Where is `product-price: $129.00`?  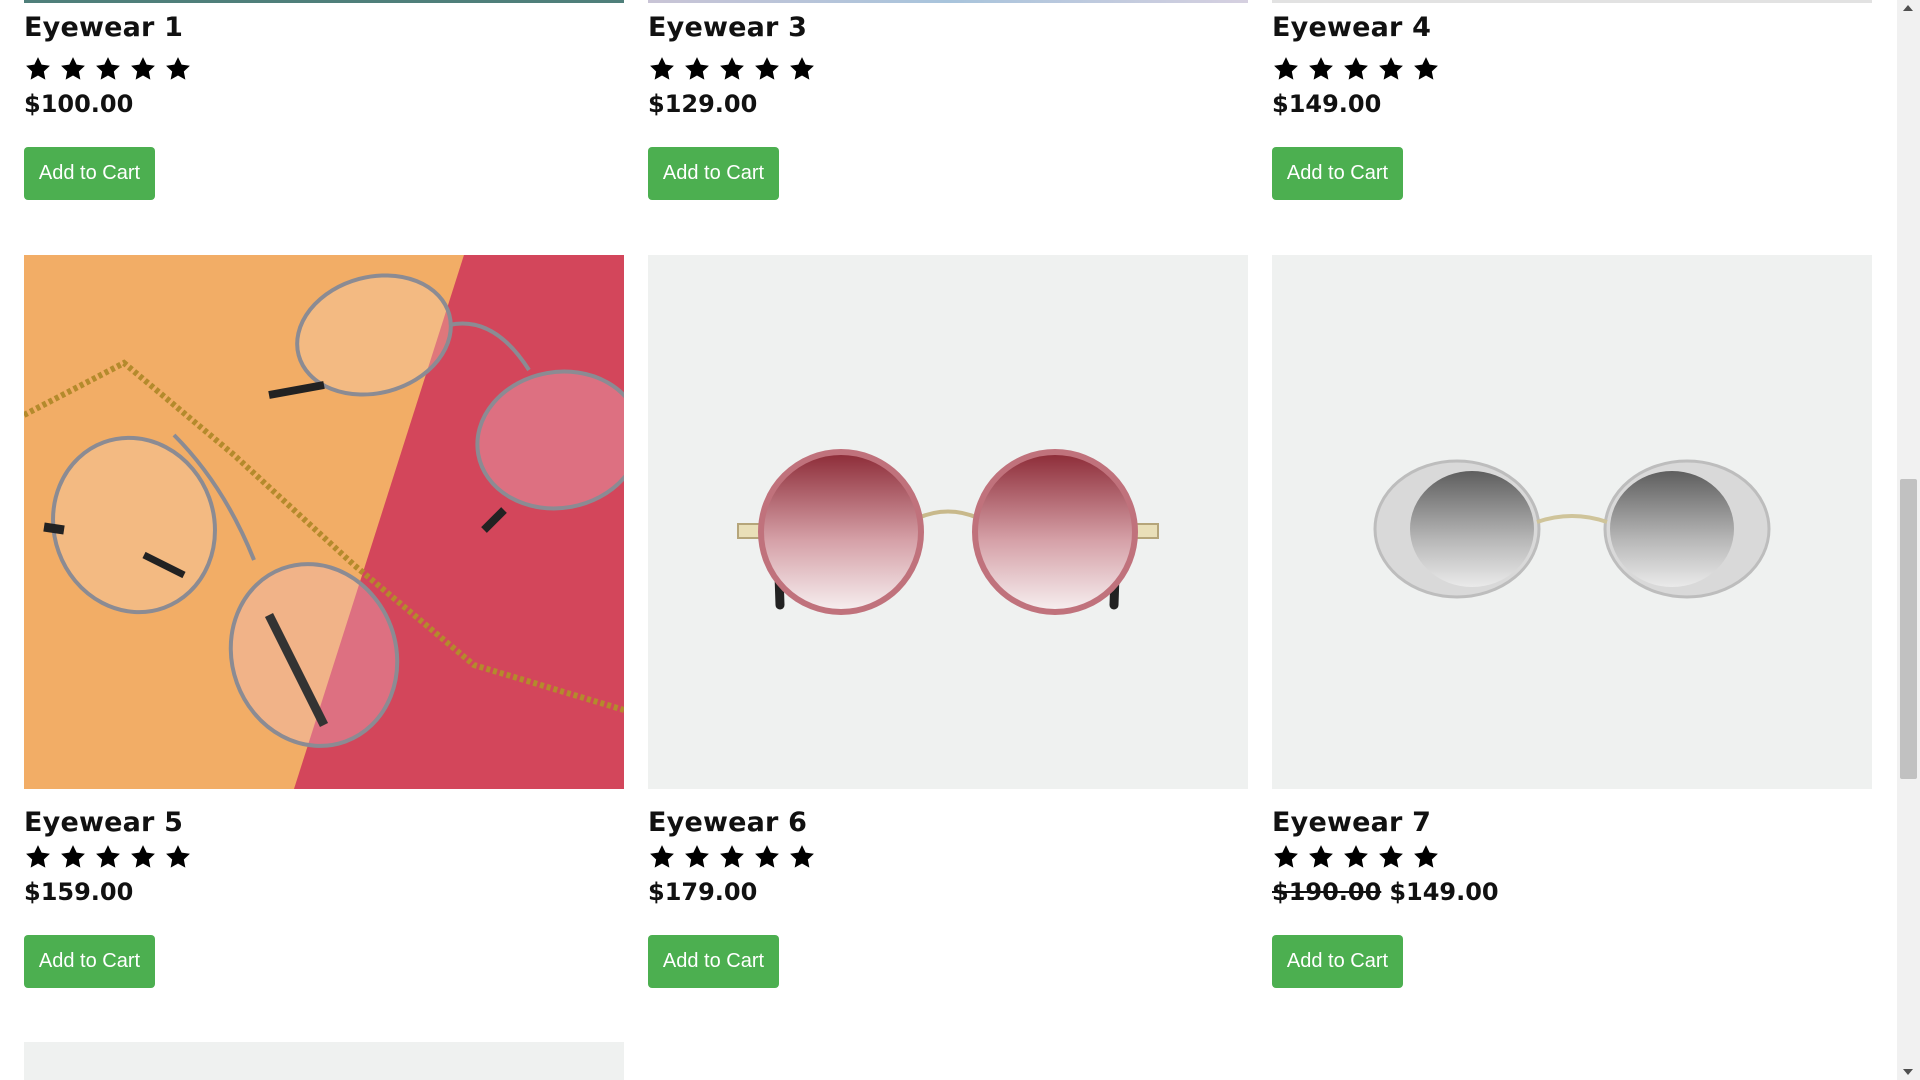 product-price: $129.00 is located at coordinates (703, 104).